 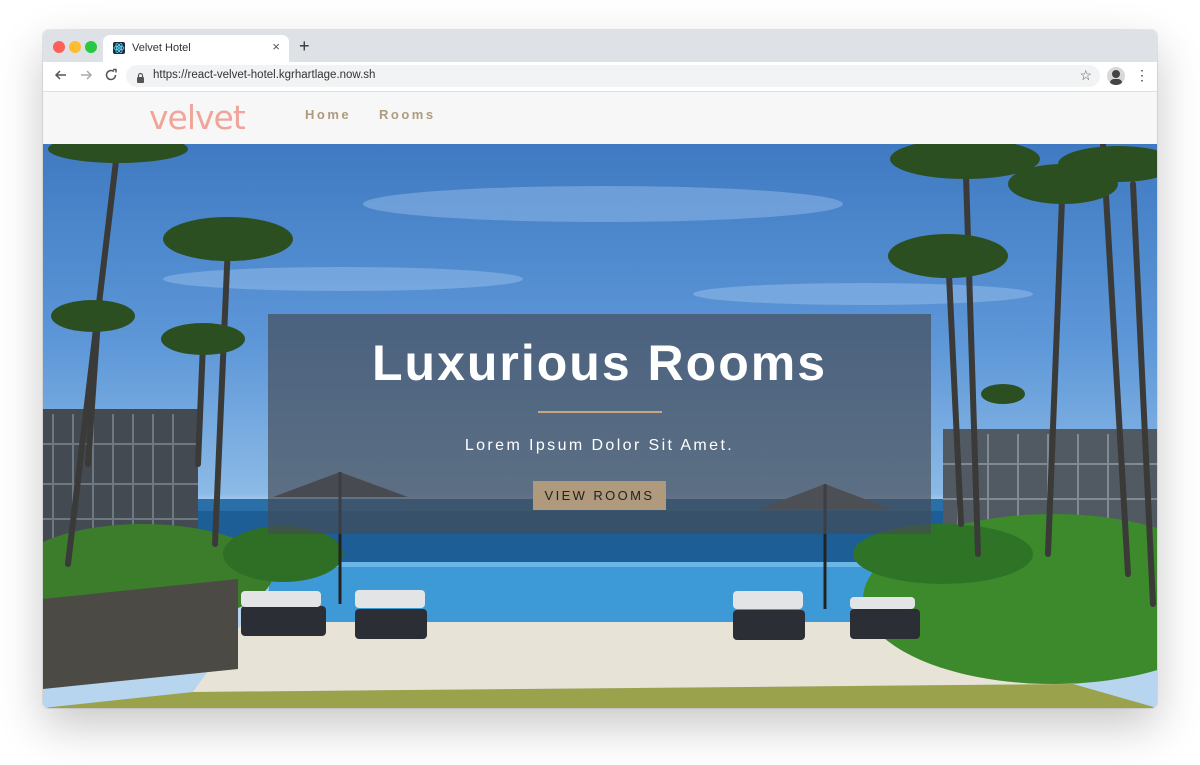 I want to click on browser-menu-dots-icon: ⋮, so click(x=1142, y=75).